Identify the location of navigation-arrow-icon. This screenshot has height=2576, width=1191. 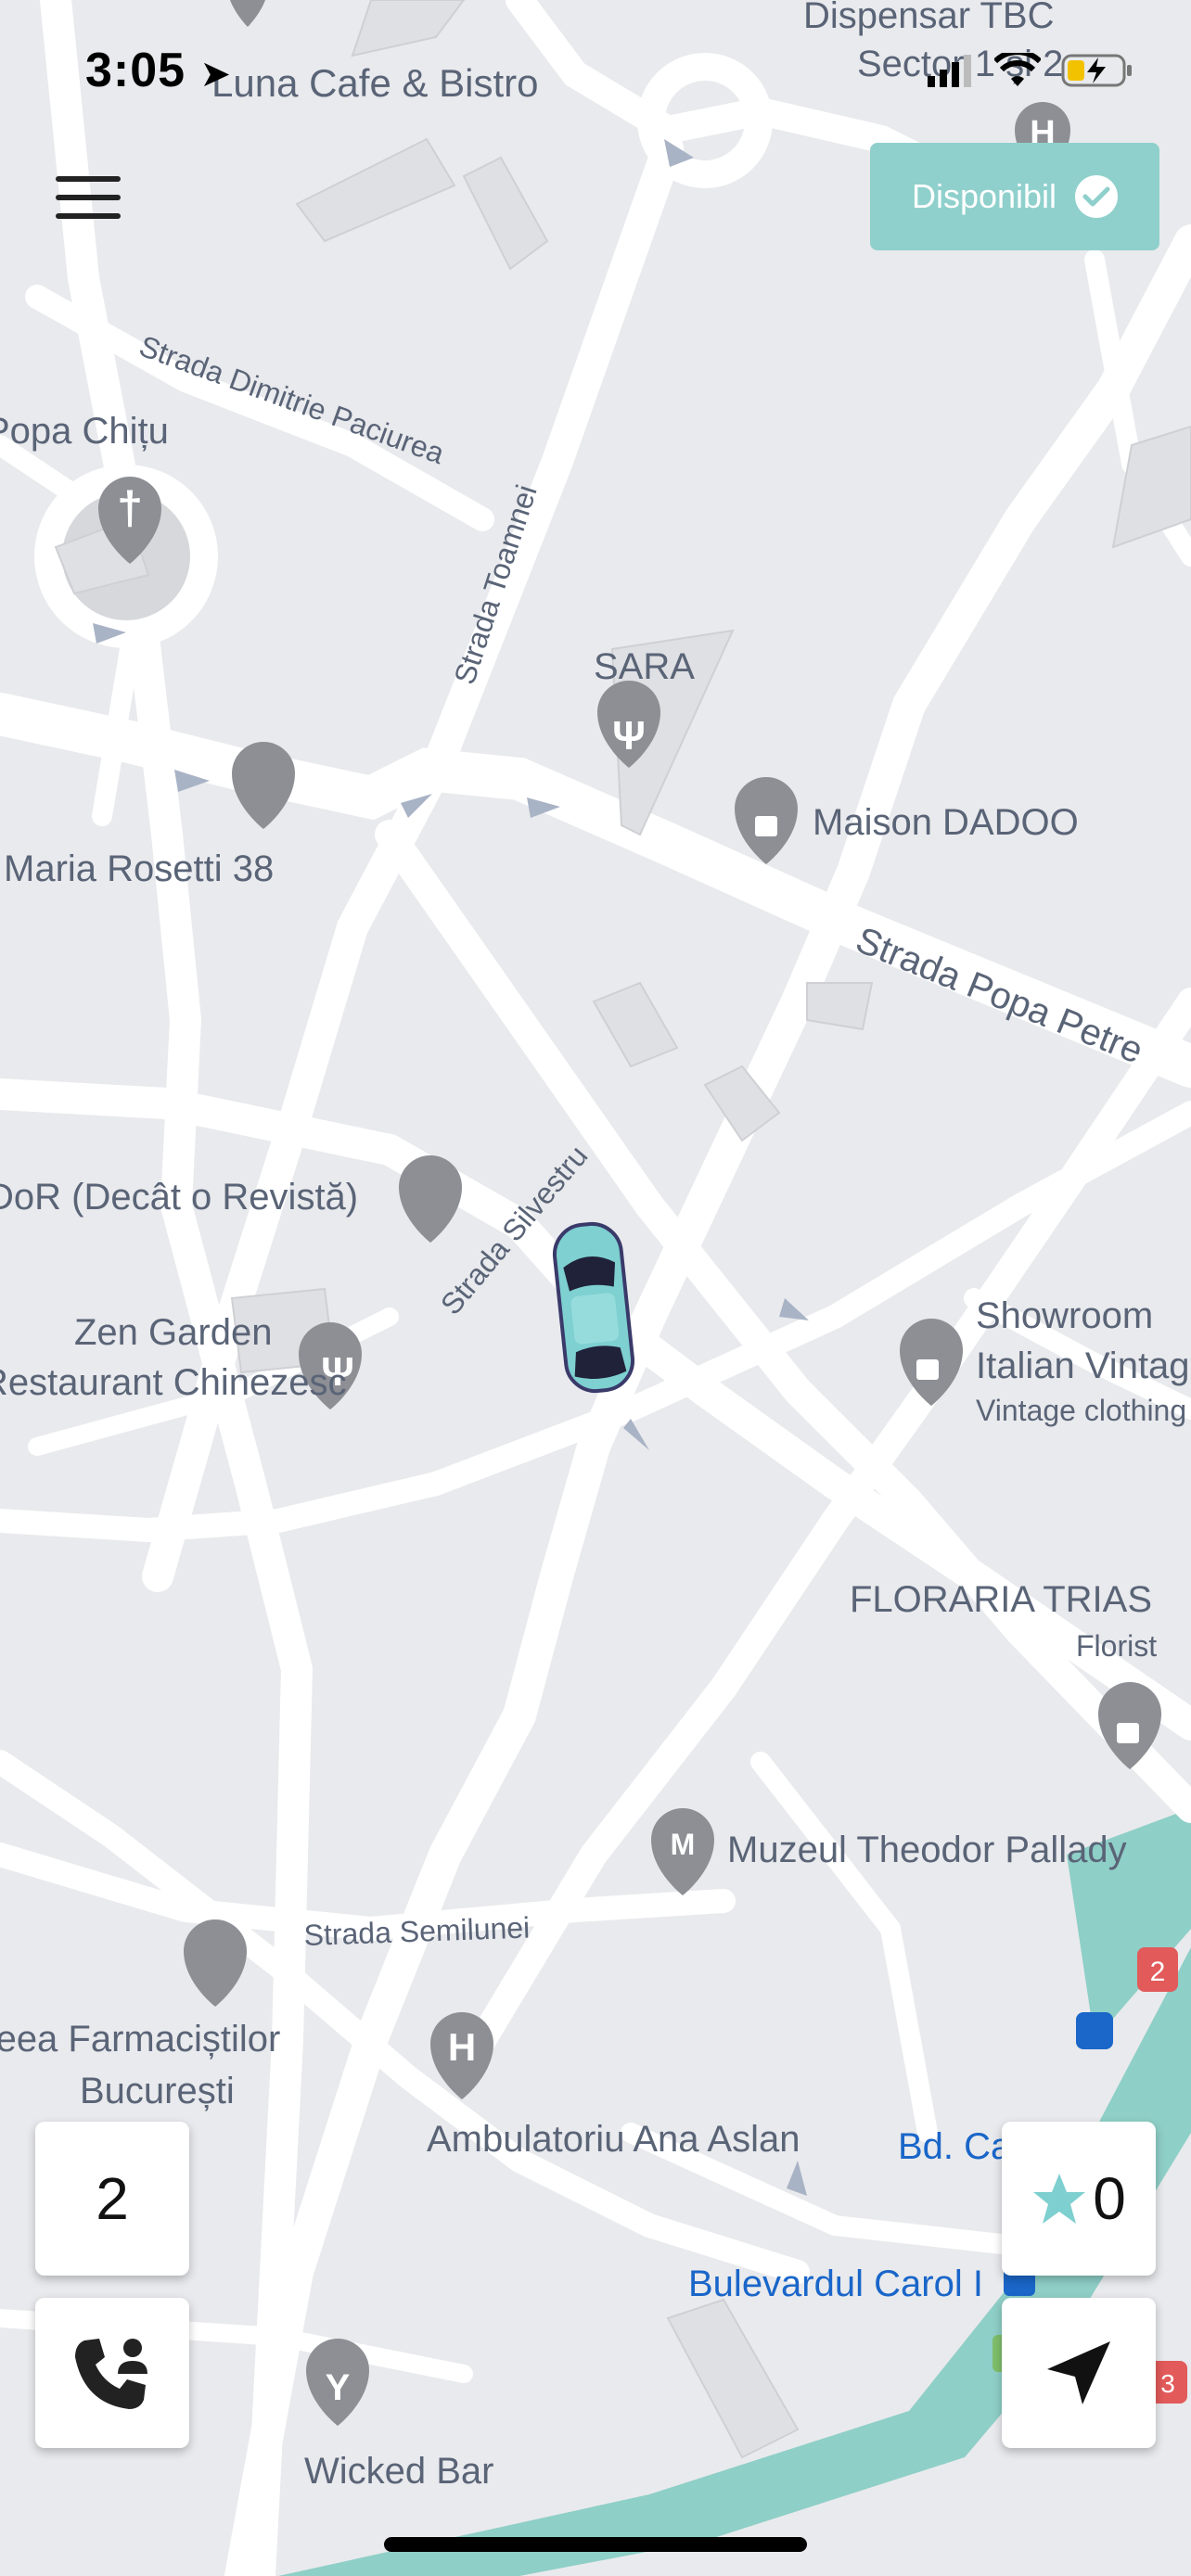
(1078, 2372).